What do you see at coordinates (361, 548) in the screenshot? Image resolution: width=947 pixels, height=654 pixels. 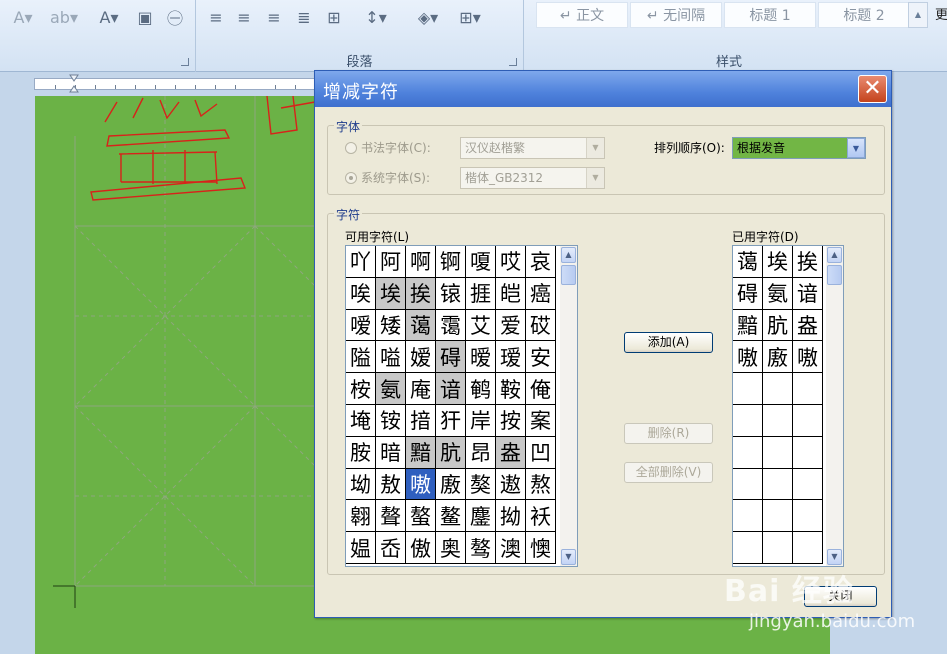 I see `available-char-cell: 媪` at bounding box center [361, 548].